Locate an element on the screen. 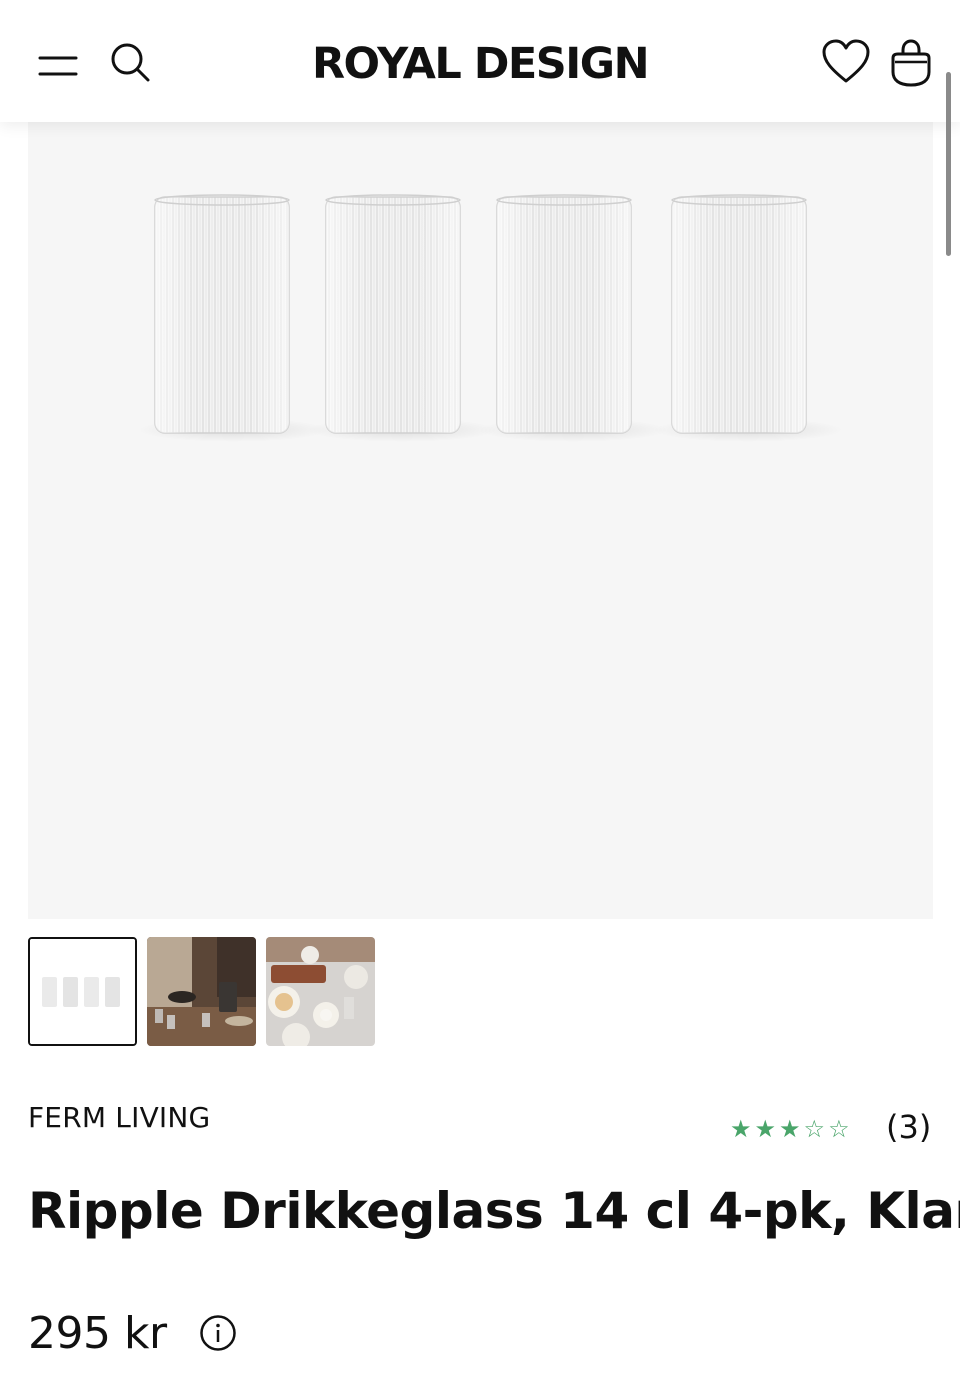 Image resolution: width=960 pixels, height=1383 pixels. search-button is located at coordinates (130, 62).